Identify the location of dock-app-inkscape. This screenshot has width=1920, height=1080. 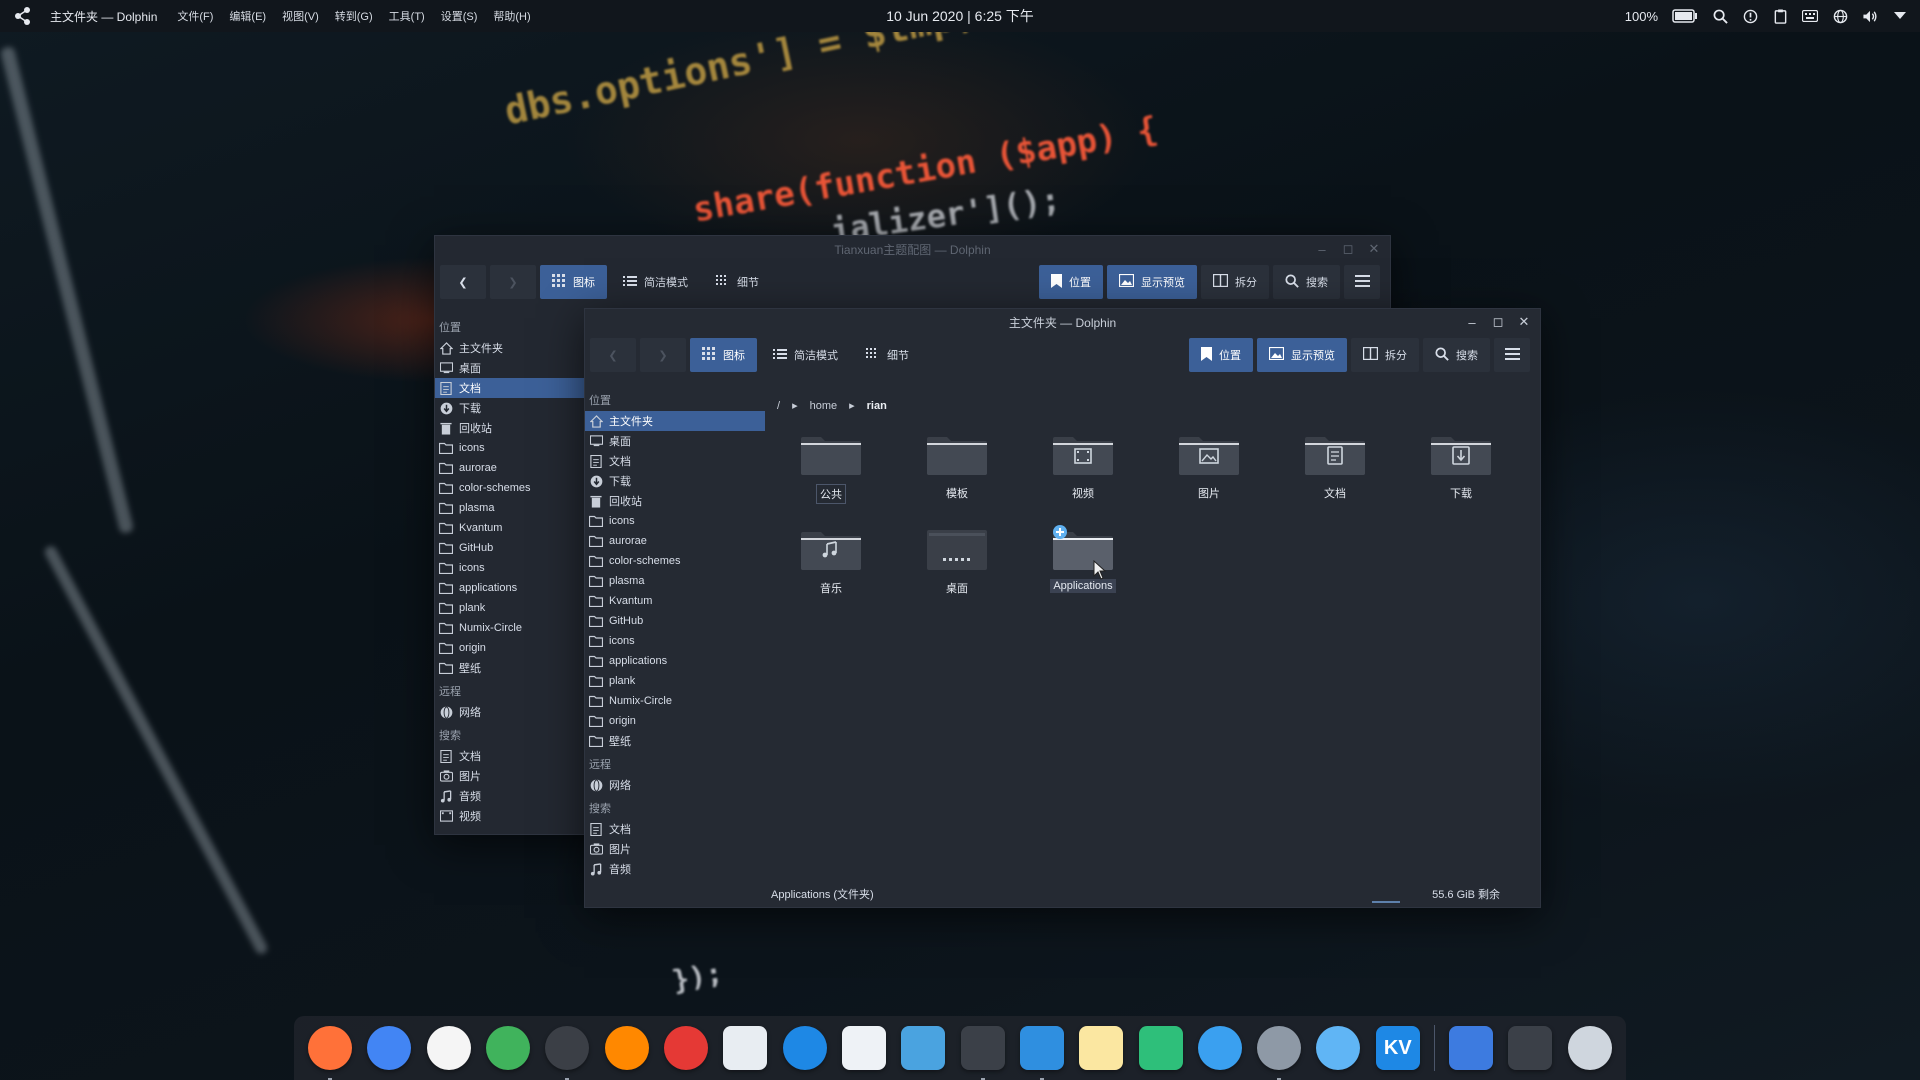
(567, 1051).